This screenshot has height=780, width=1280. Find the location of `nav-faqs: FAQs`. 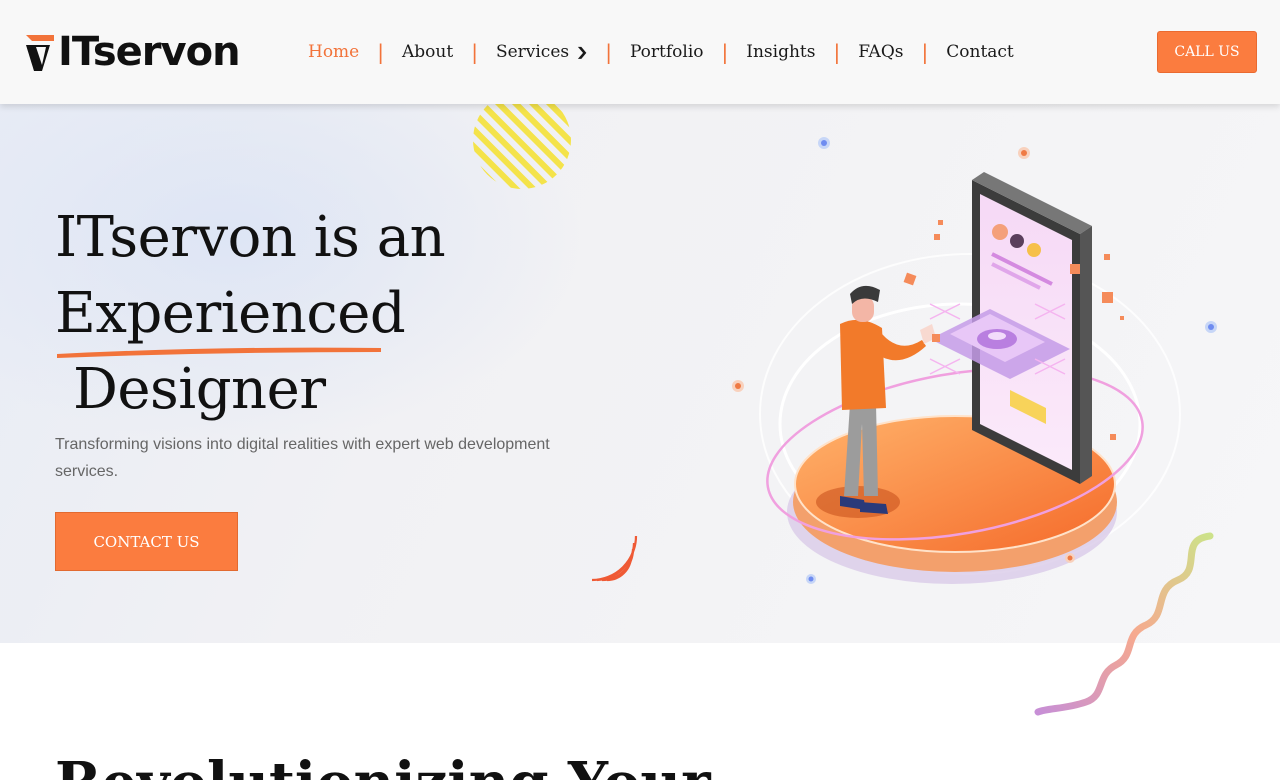

nav-faqs: FAQs is located at coordinates (880, 52).